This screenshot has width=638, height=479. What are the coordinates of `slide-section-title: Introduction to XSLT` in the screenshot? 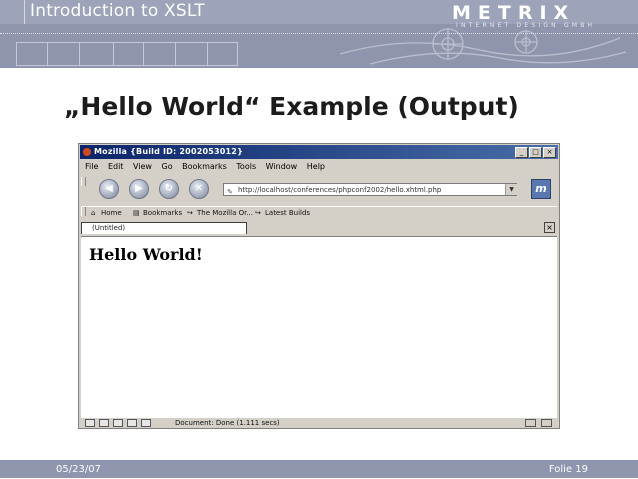 It's located at (117, 11).